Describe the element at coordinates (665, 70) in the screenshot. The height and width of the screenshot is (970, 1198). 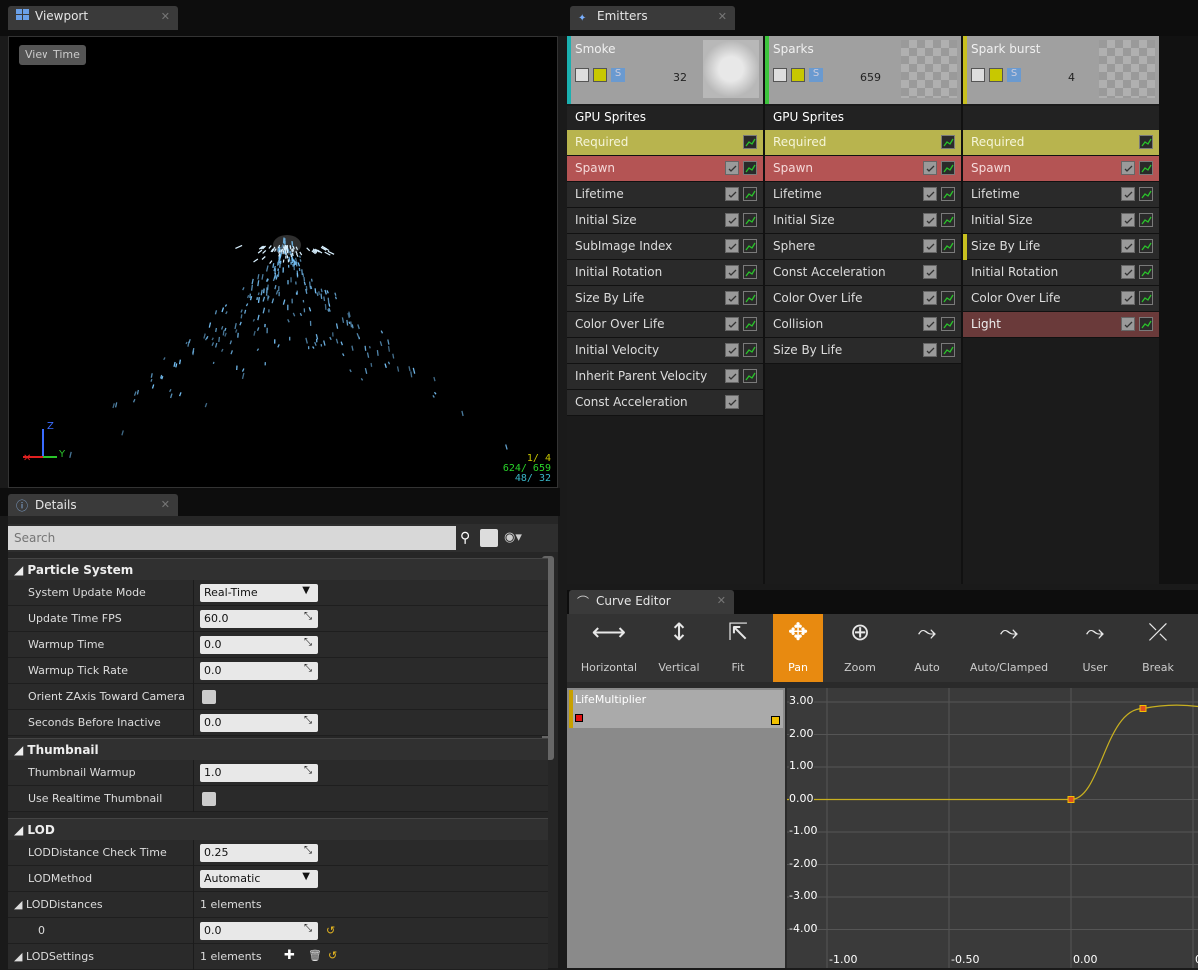
I see `emitter-header: SmokeS32` at that location.